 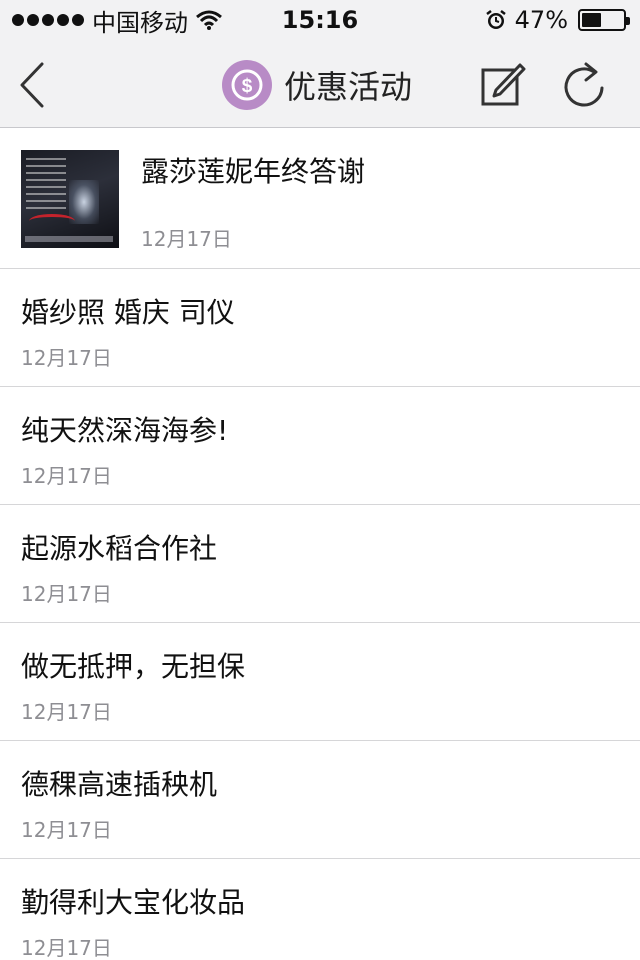 What do you see at coordinates (320, 446) in the screenshot?
I see `list-item: 纯天然深海海参! 12月17日` at bounding box center [320, 446].